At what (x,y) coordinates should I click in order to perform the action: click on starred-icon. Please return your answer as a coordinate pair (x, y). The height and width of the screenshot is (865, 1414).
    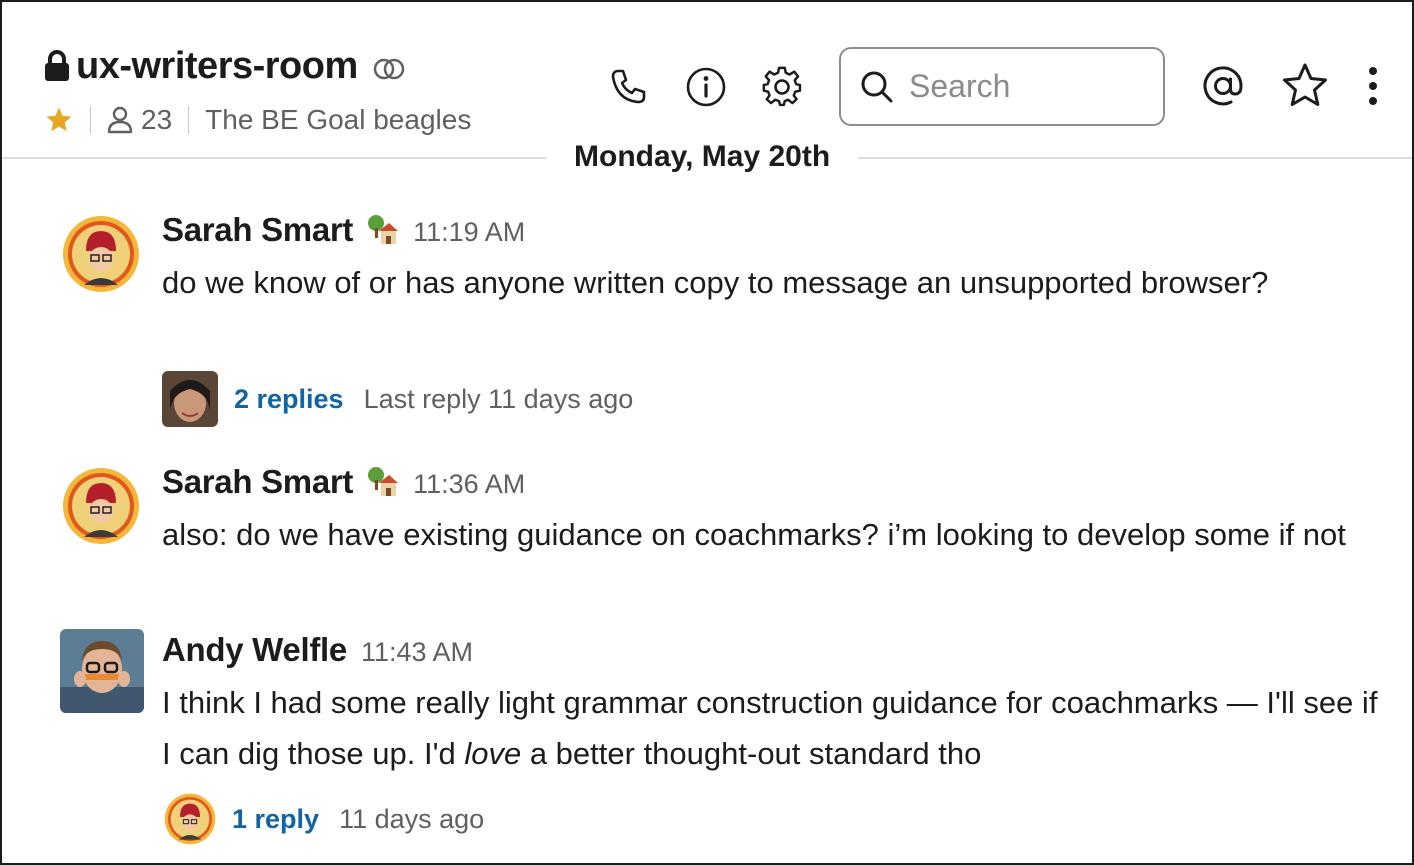
    Looking at the image, I should click on (59, 120).